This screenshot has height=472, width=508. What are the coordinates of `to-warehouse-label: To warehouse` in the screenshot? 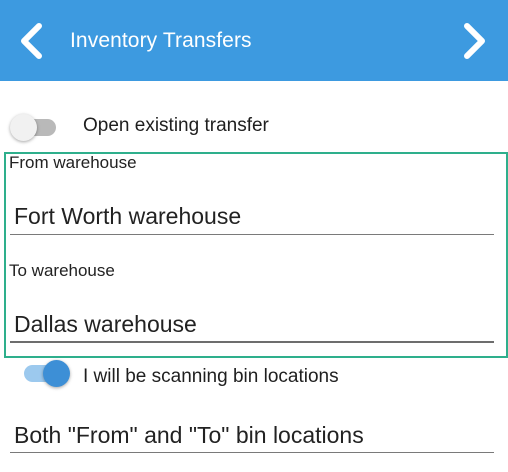 It's located at (62, 270).